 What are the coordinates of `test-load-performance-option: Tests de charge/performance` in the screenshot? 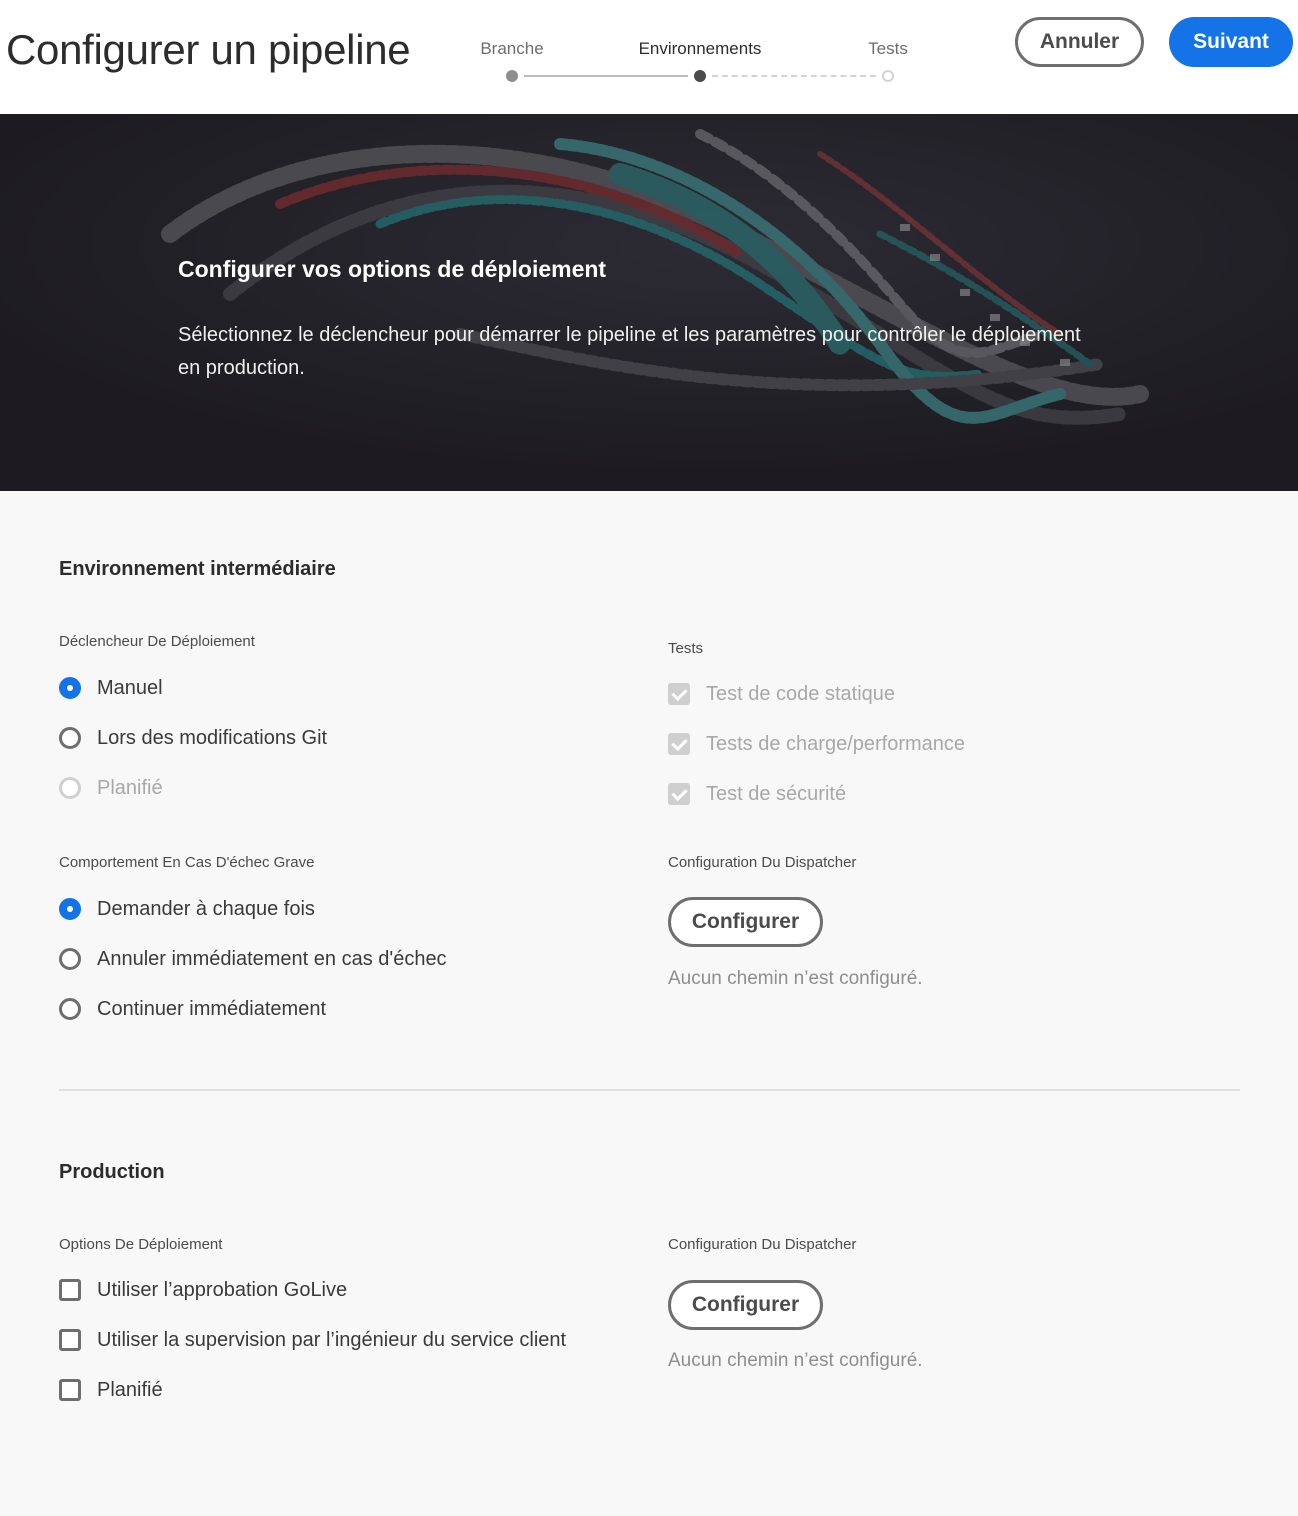 It's located at (816, 744).